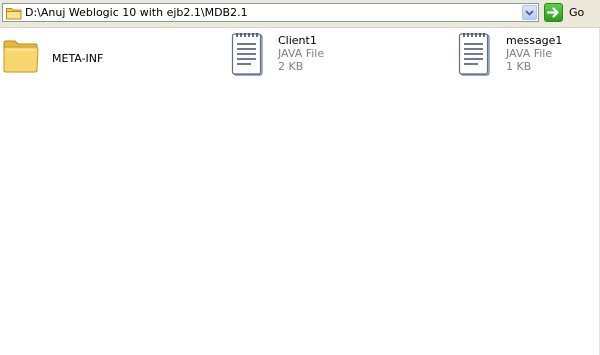 The height and width of the screenshot is (355, 600). I want to click on list-item-client1: Client1 JAVA File 2 KB, so click(311, 56).